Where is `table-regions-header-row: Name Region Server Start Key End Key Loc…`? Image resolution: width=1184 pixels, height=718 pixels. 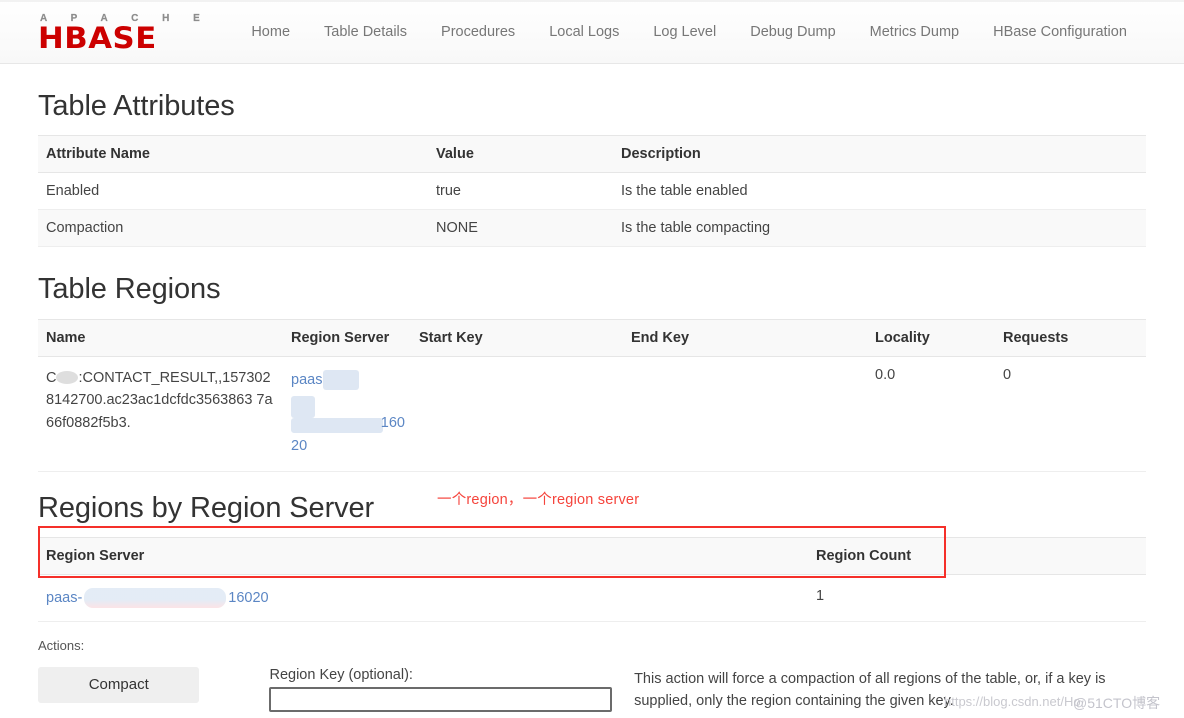 table-regions-header-row: Name Region Server Start Key End Key Loc… is located at coordinates (592, 337).